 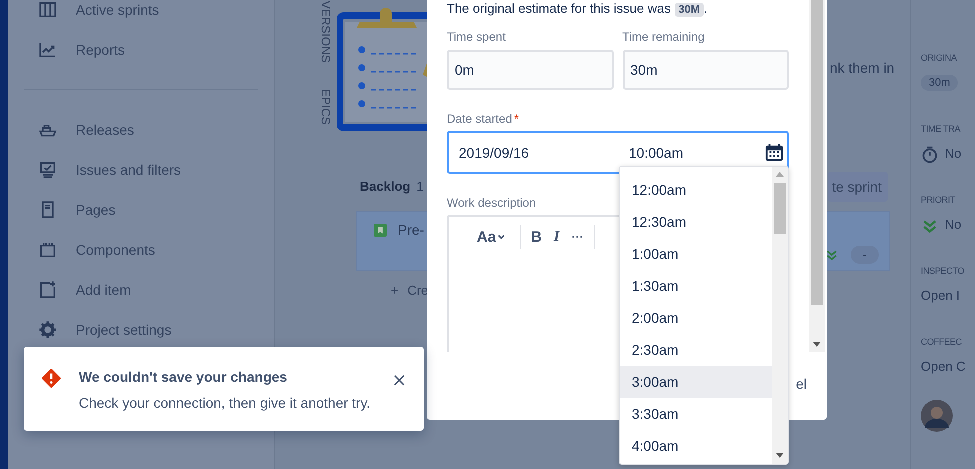 I want to click on field-label: Date started *, so click(x=483, y=119).